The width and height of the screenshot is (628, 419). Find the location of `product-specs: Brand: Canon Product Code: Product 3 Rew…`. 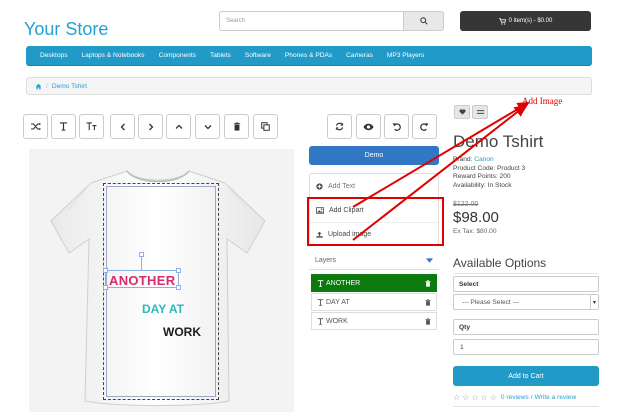

product-specs: Brand: Canon Product Code: Product 3 Rew… is located at coordinates (489, 173).